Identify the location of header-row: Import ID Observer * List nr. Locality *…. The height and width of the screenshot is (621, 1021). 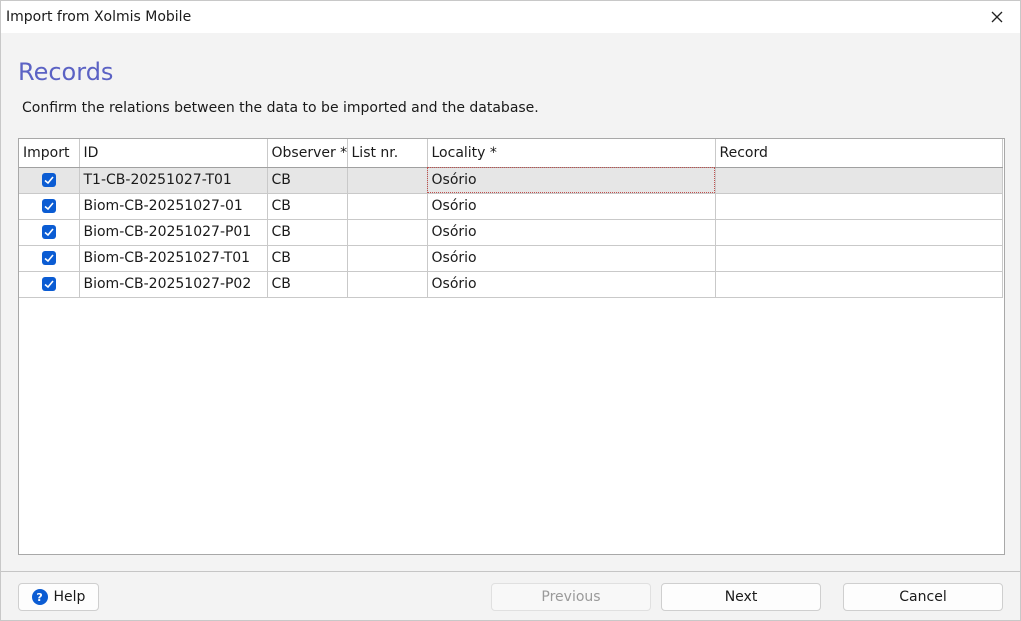
(511, 153).